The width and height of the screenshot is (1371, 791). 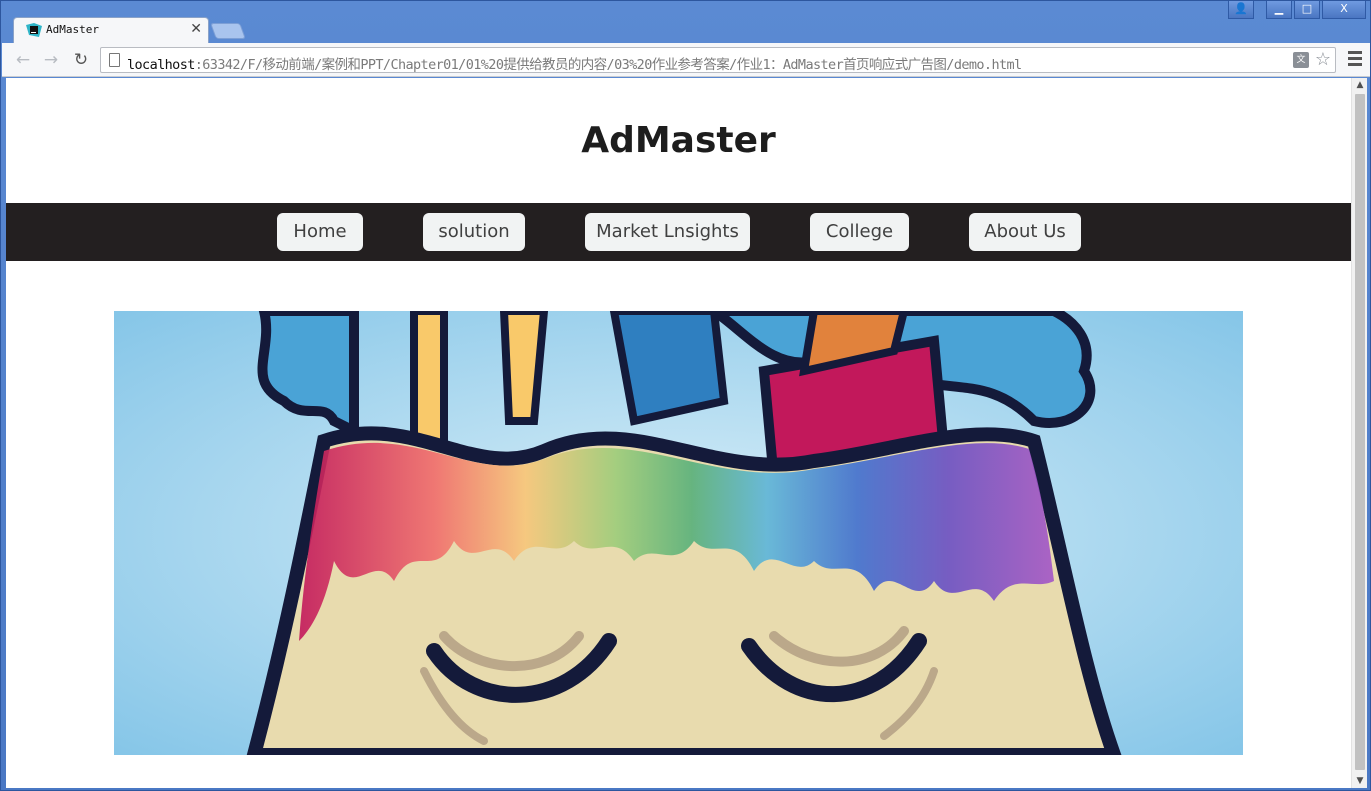 I want to click on hamburger-menu-icon, so click(x=1355, y=59).